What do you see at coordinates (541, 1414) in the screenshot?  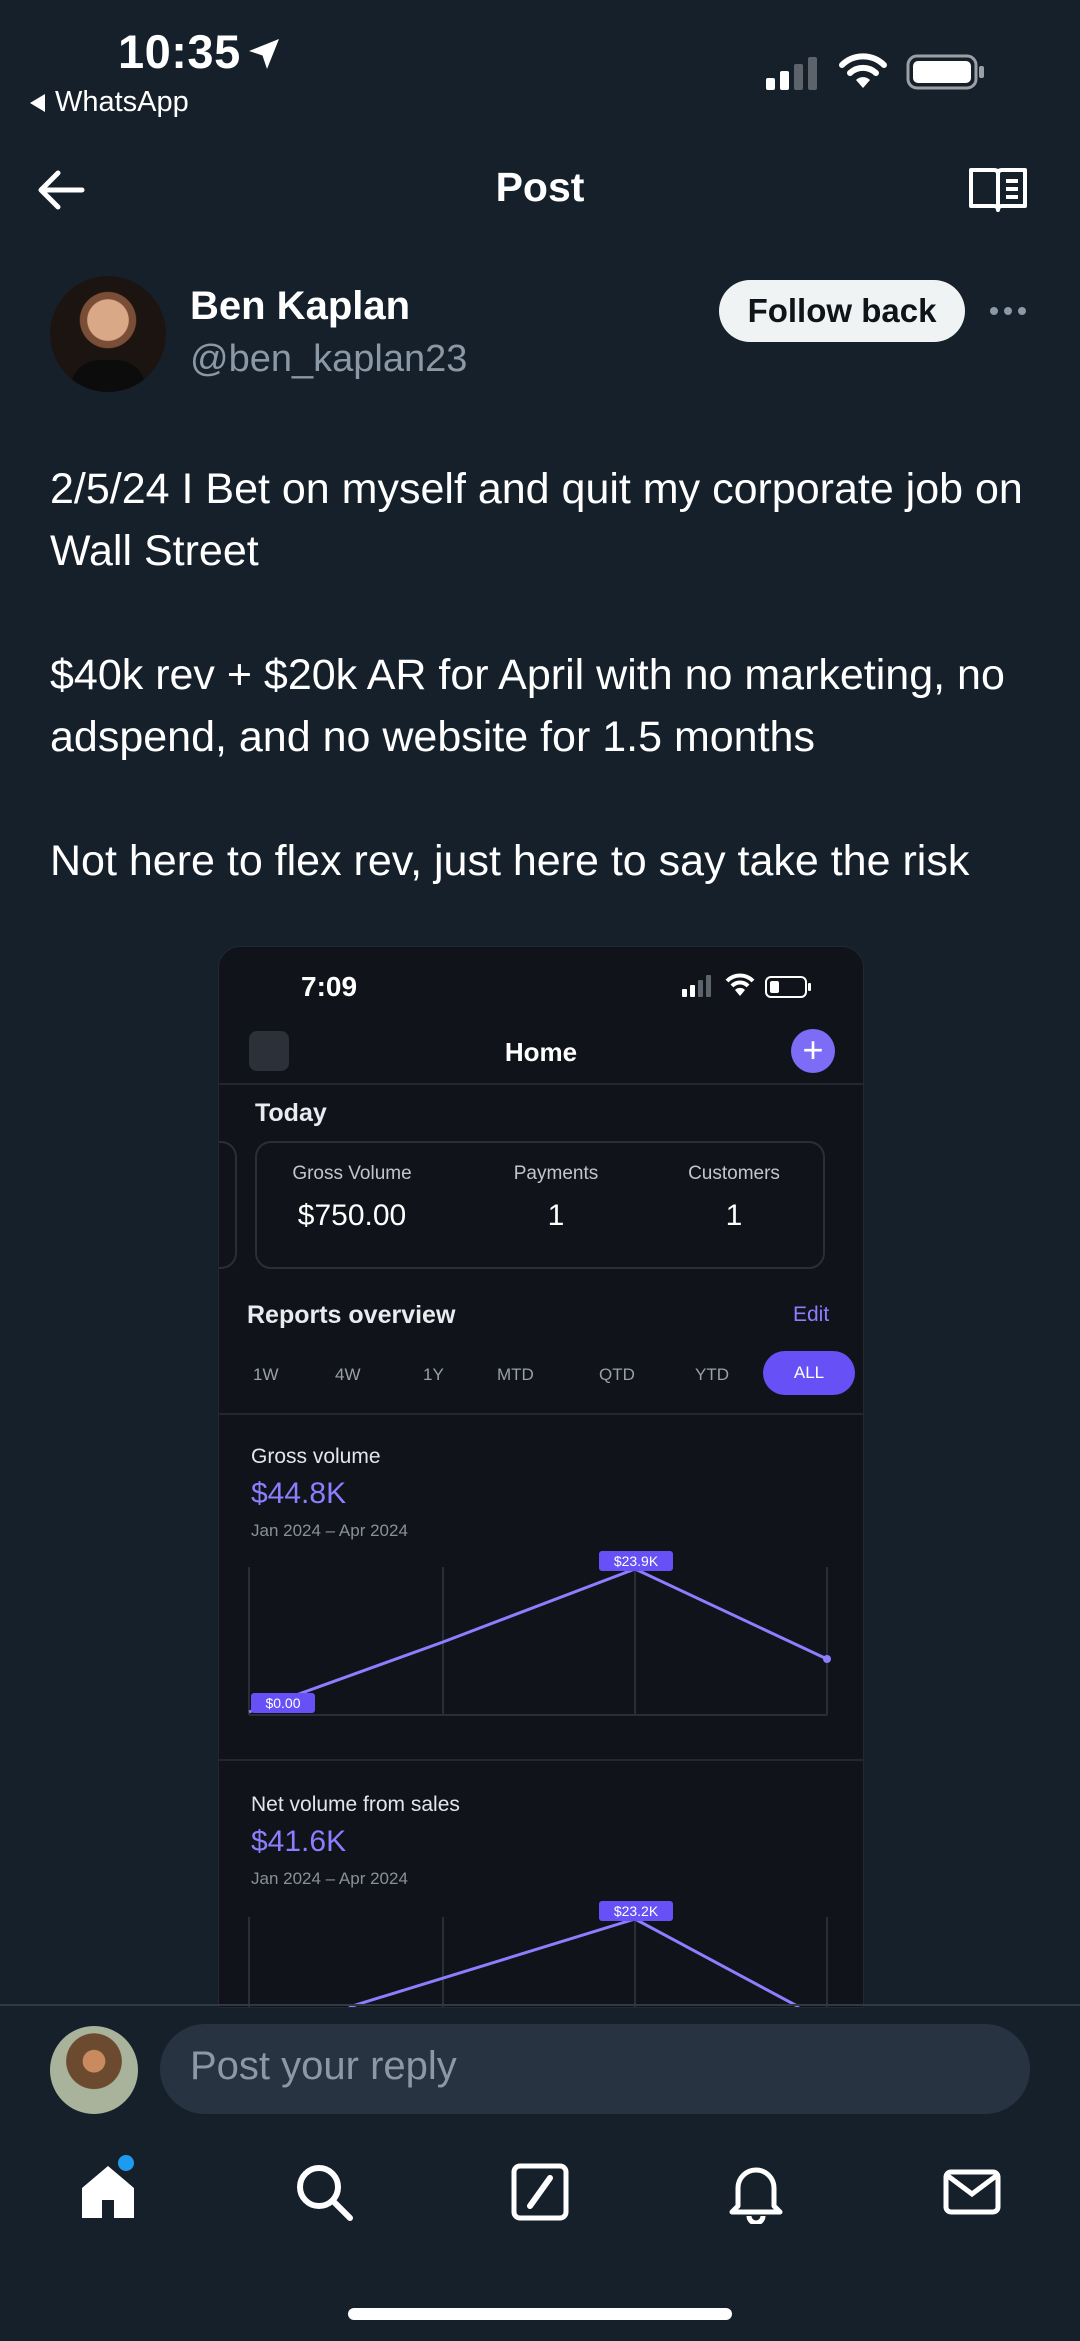 I see `ranges-divider` at bounding box center [541, 1414].